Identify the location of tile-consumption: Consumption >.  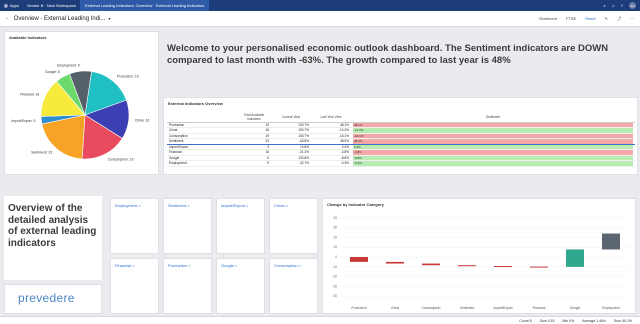
(293, 286).